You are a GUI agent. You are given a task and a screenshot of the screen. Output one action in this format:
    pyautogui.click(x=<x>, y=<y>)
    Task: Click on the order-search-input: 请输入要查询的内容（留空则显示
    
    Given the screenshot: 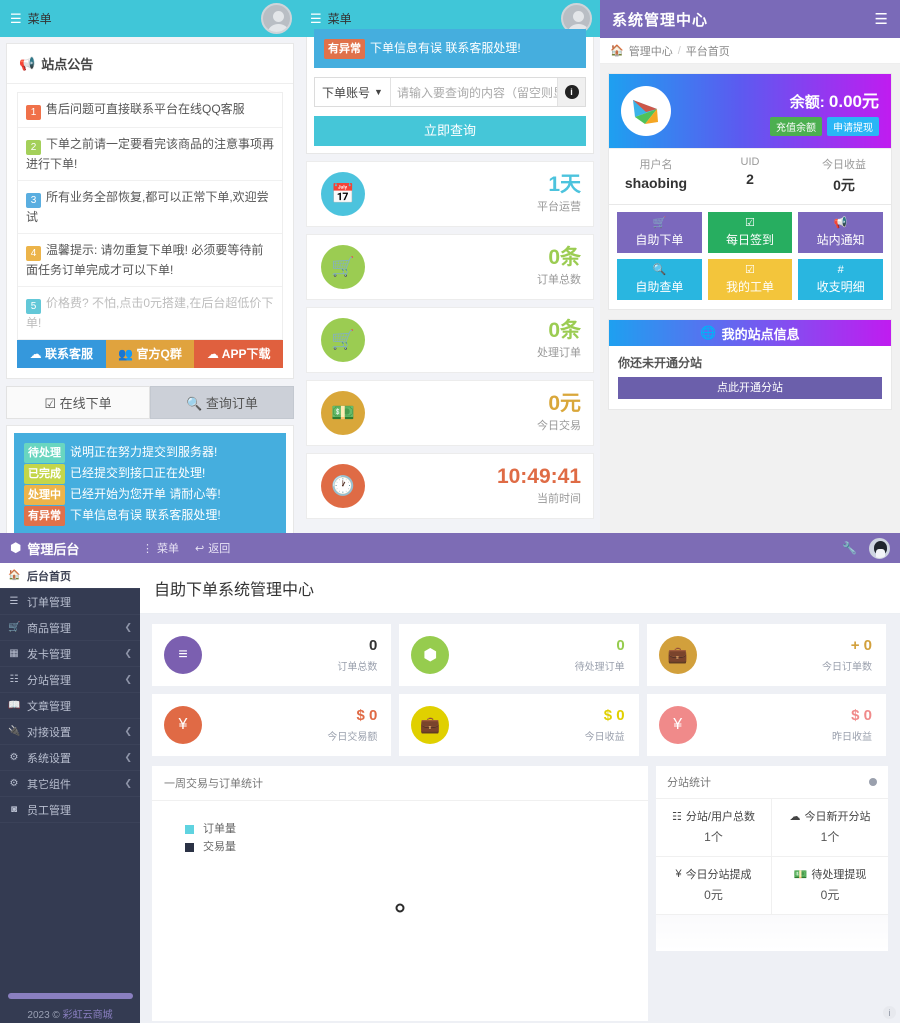 What is the action you would take?
    pyautogui.click(x=474, y=92)
    